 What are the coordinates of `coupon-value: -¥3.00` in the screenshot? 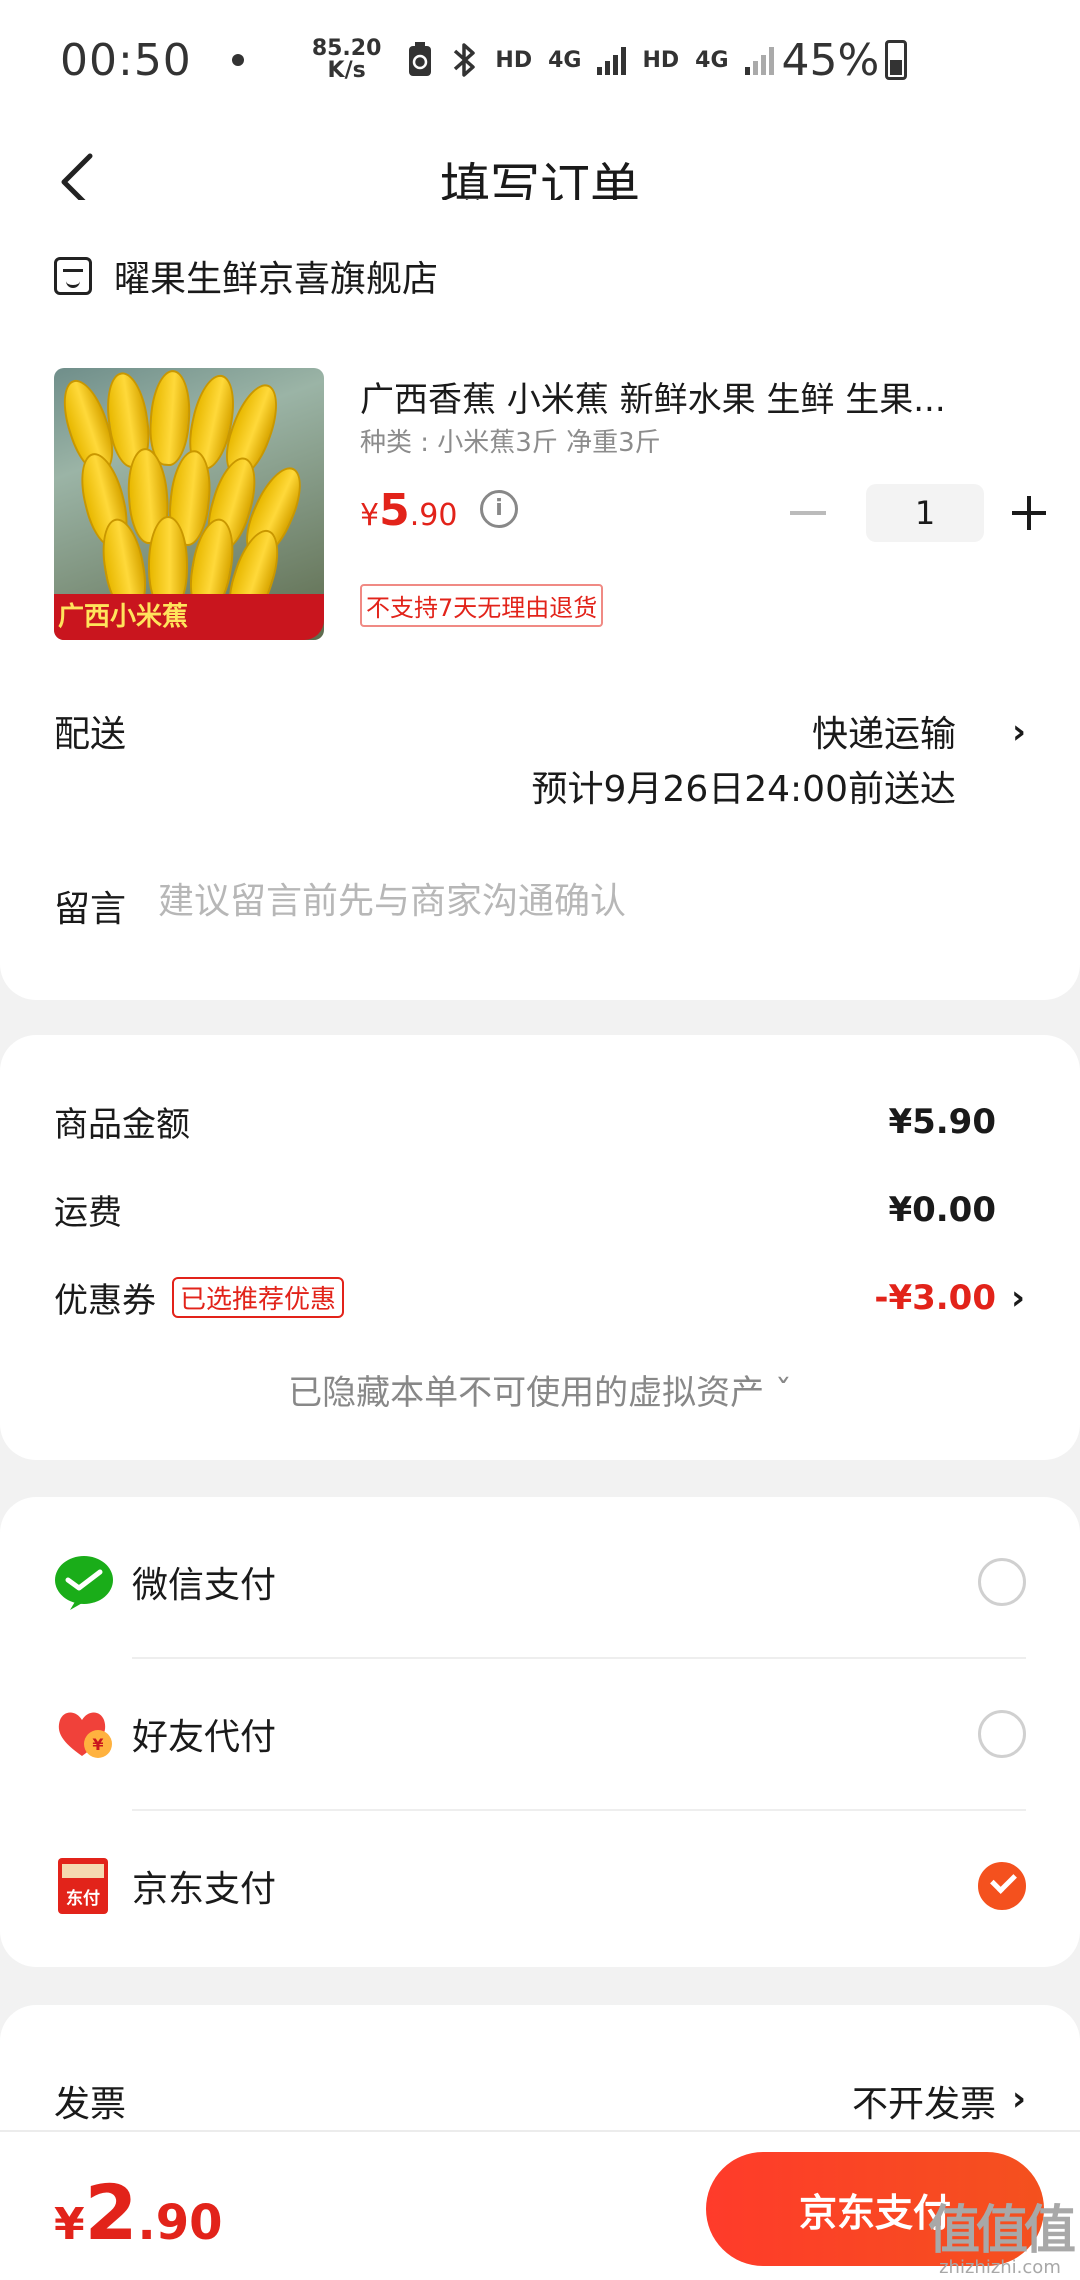 It's located at (935, 1297).